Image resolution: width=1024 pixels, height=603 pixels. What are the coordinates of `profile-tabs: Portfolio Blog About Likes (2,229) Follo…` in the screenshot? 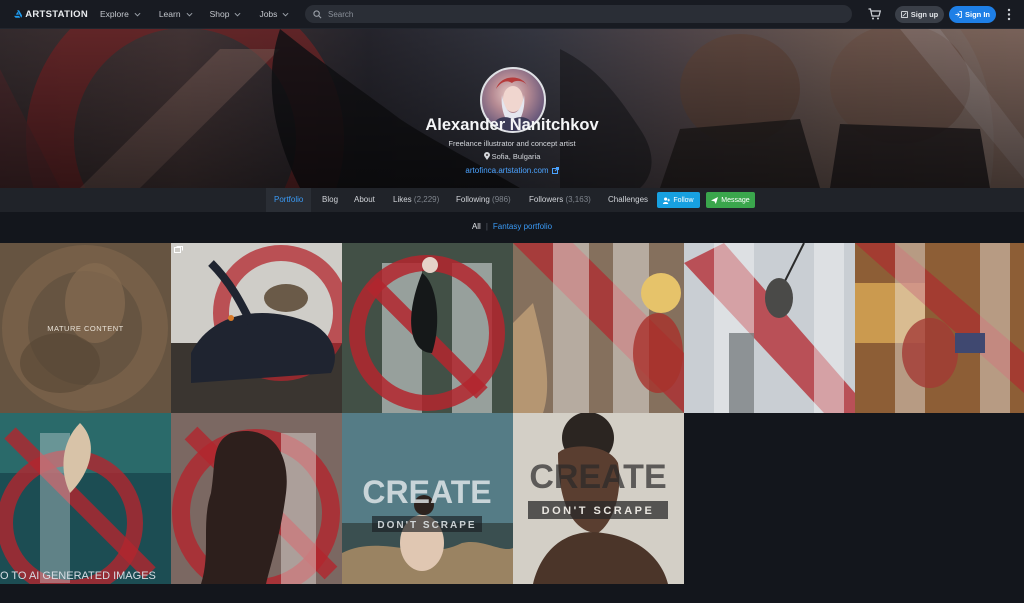 It's located at (512, 200).